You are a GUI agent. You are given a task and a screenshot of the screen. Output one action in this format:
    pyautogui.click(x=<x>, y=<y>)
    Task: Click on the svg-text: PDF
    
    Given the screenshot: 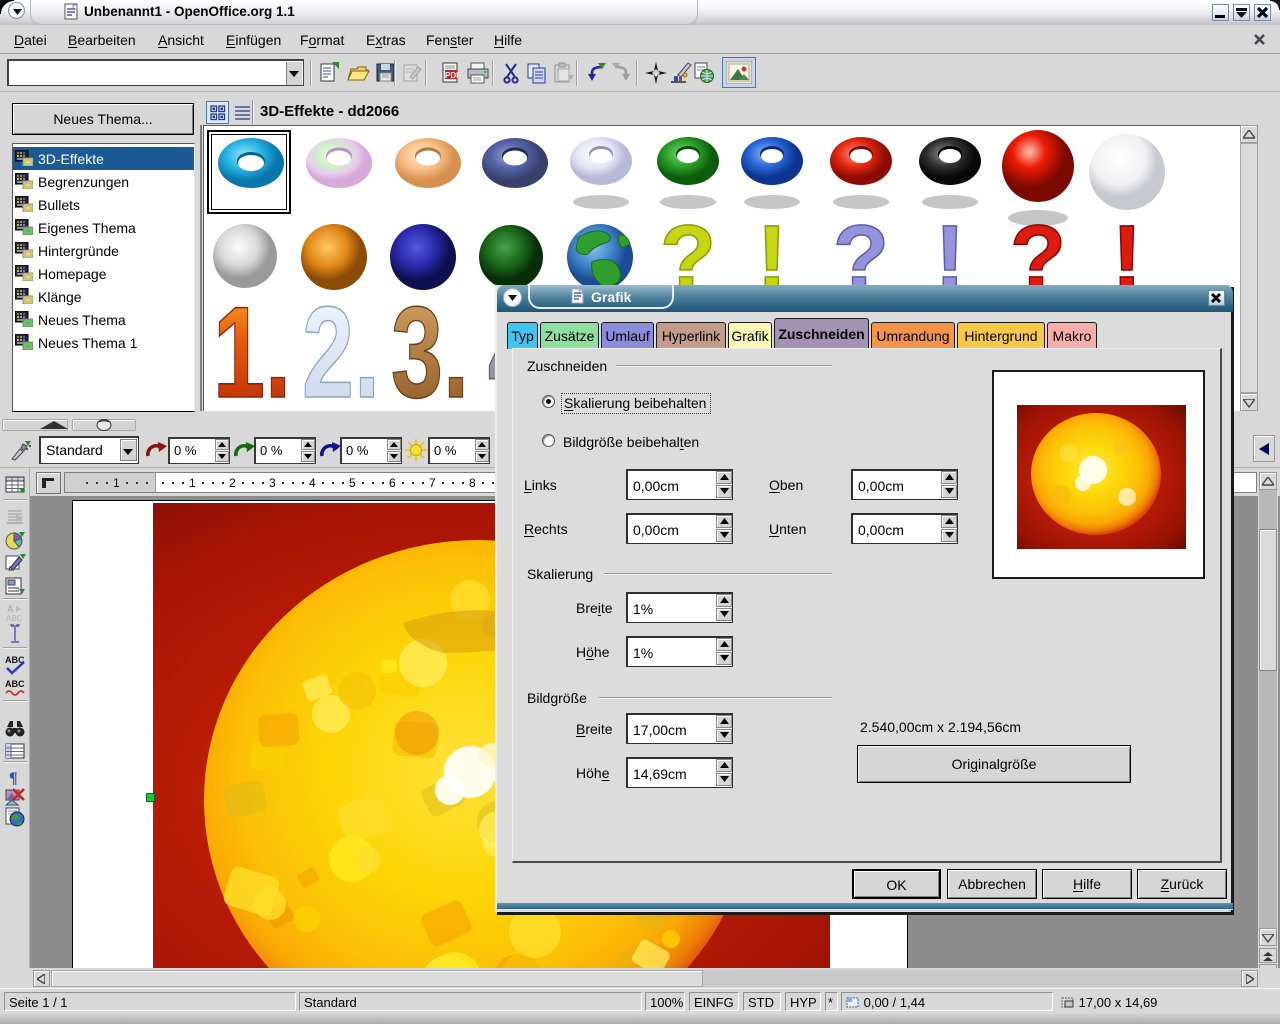 What is the action you would take?
    pyautogui.click(x=453, y=75)
    